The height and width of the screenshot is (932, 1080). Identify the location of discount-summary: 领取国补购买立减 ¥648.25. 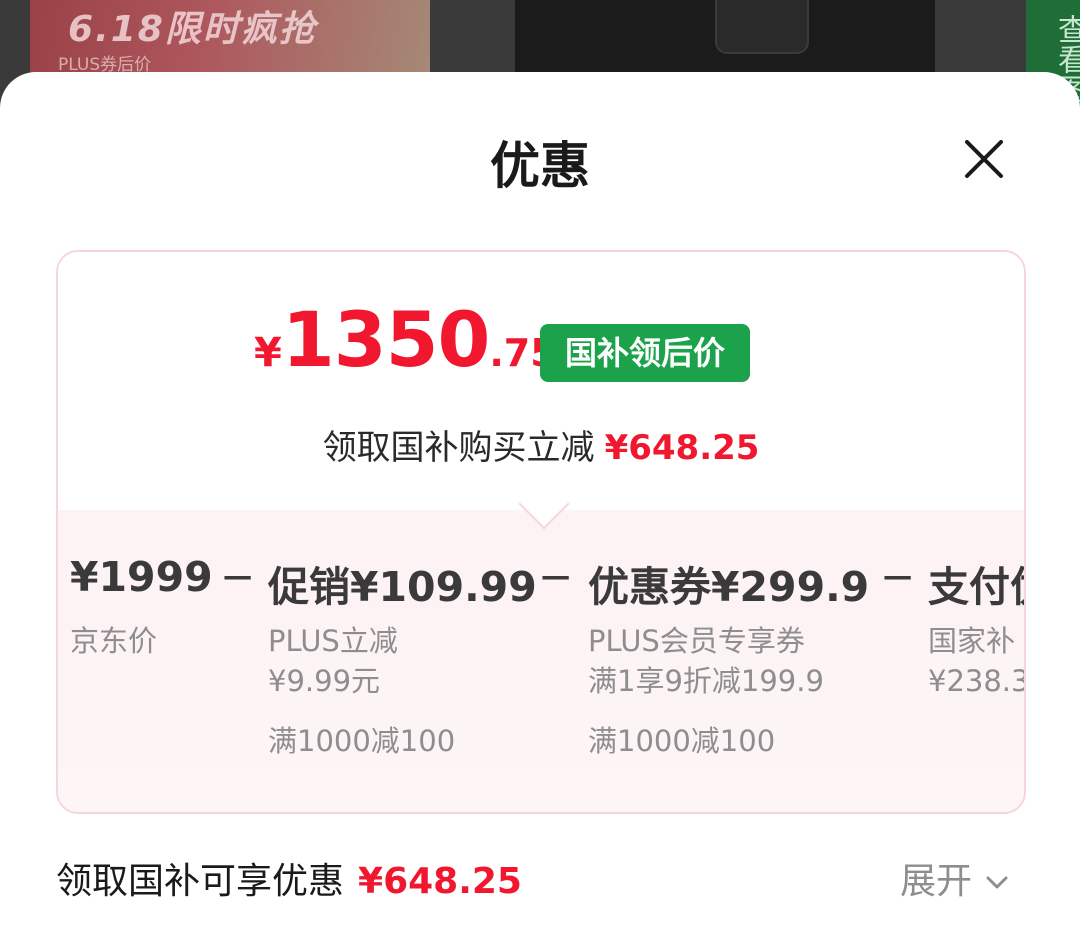
(541, 444).